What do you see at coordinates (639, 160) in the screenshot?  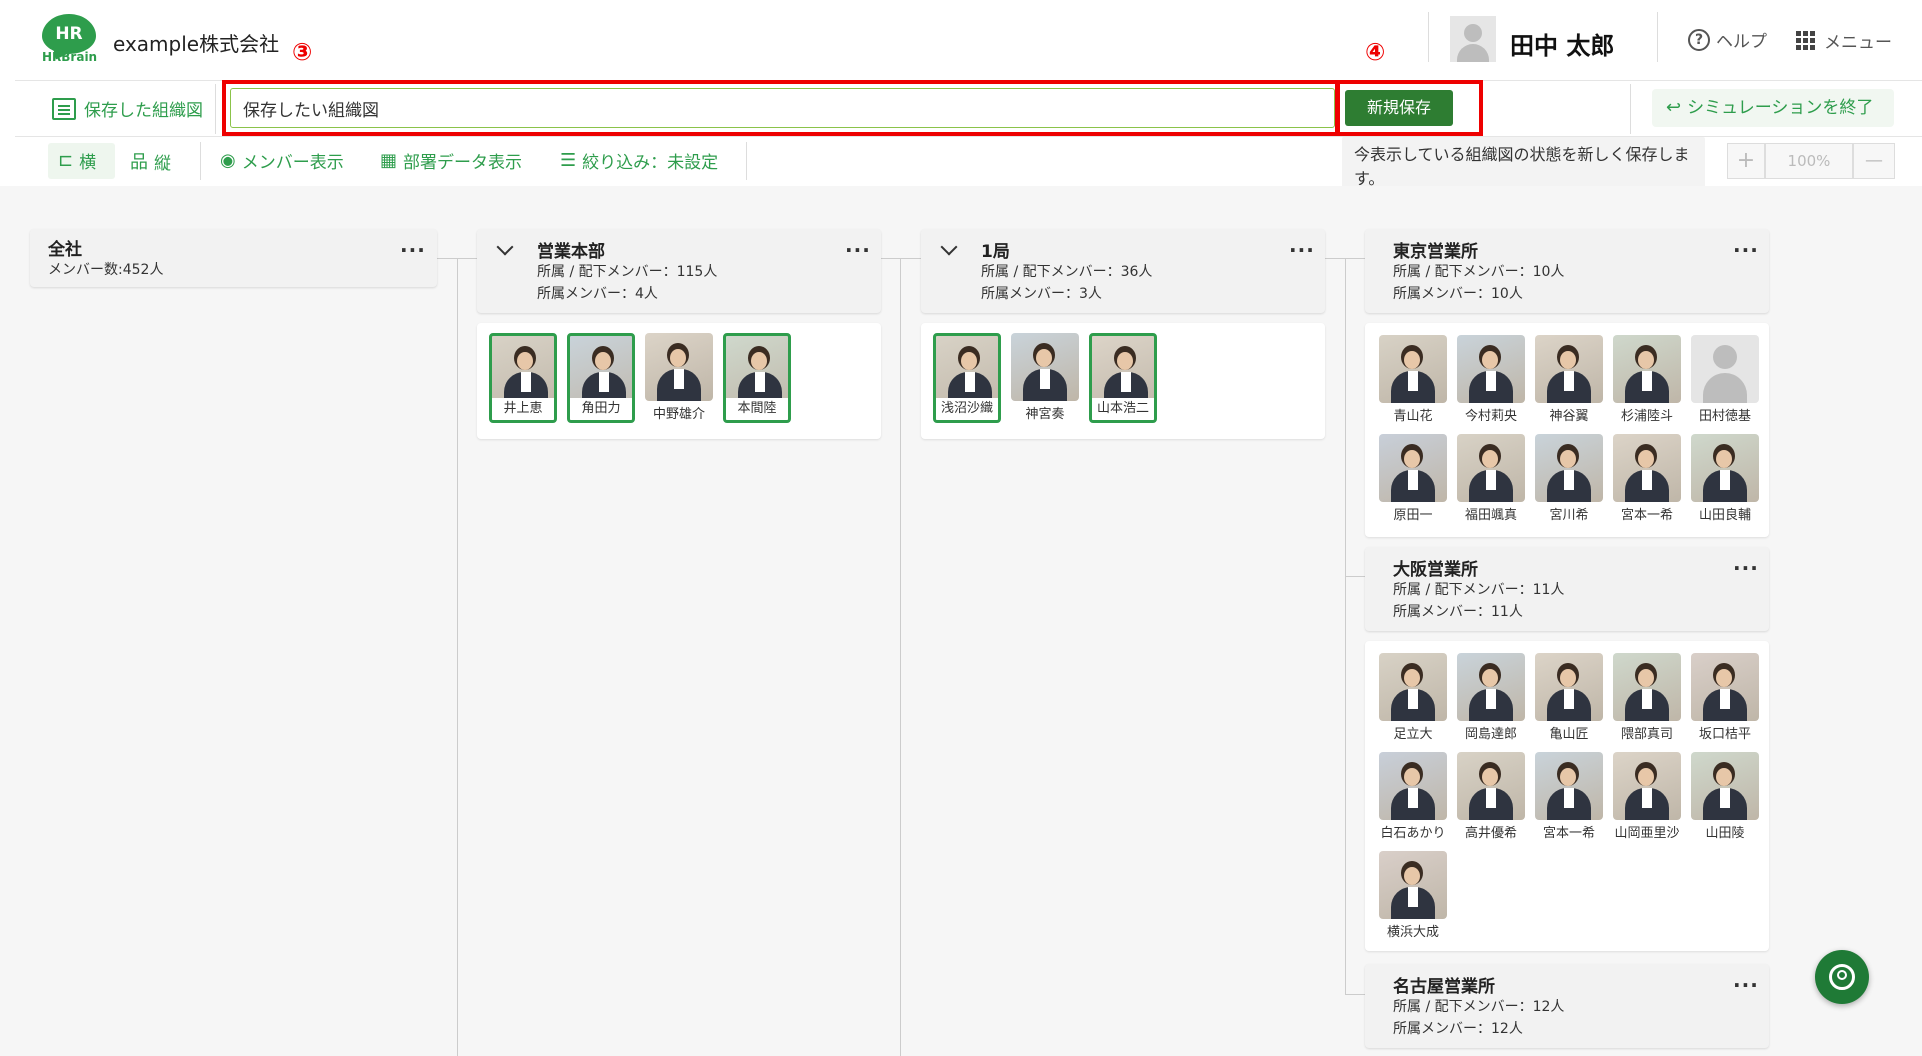 I see `filter-button: ☰ 絞り込み：未設定` at bounding box center [639, 160].